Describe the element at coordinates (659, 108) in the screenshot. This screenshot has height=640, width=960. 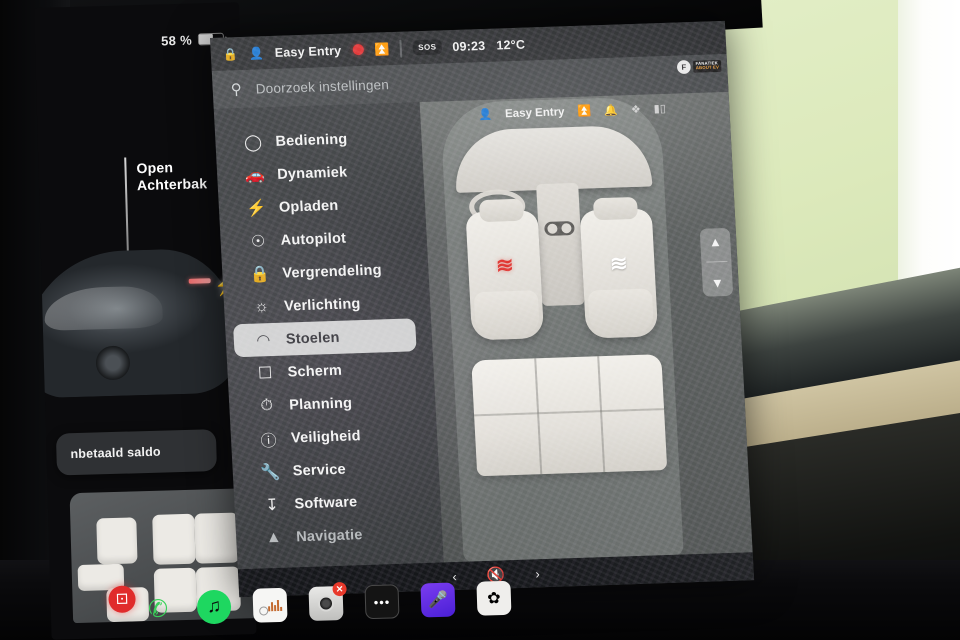
I see `lte-signal-icon: ▮▯` at that location.